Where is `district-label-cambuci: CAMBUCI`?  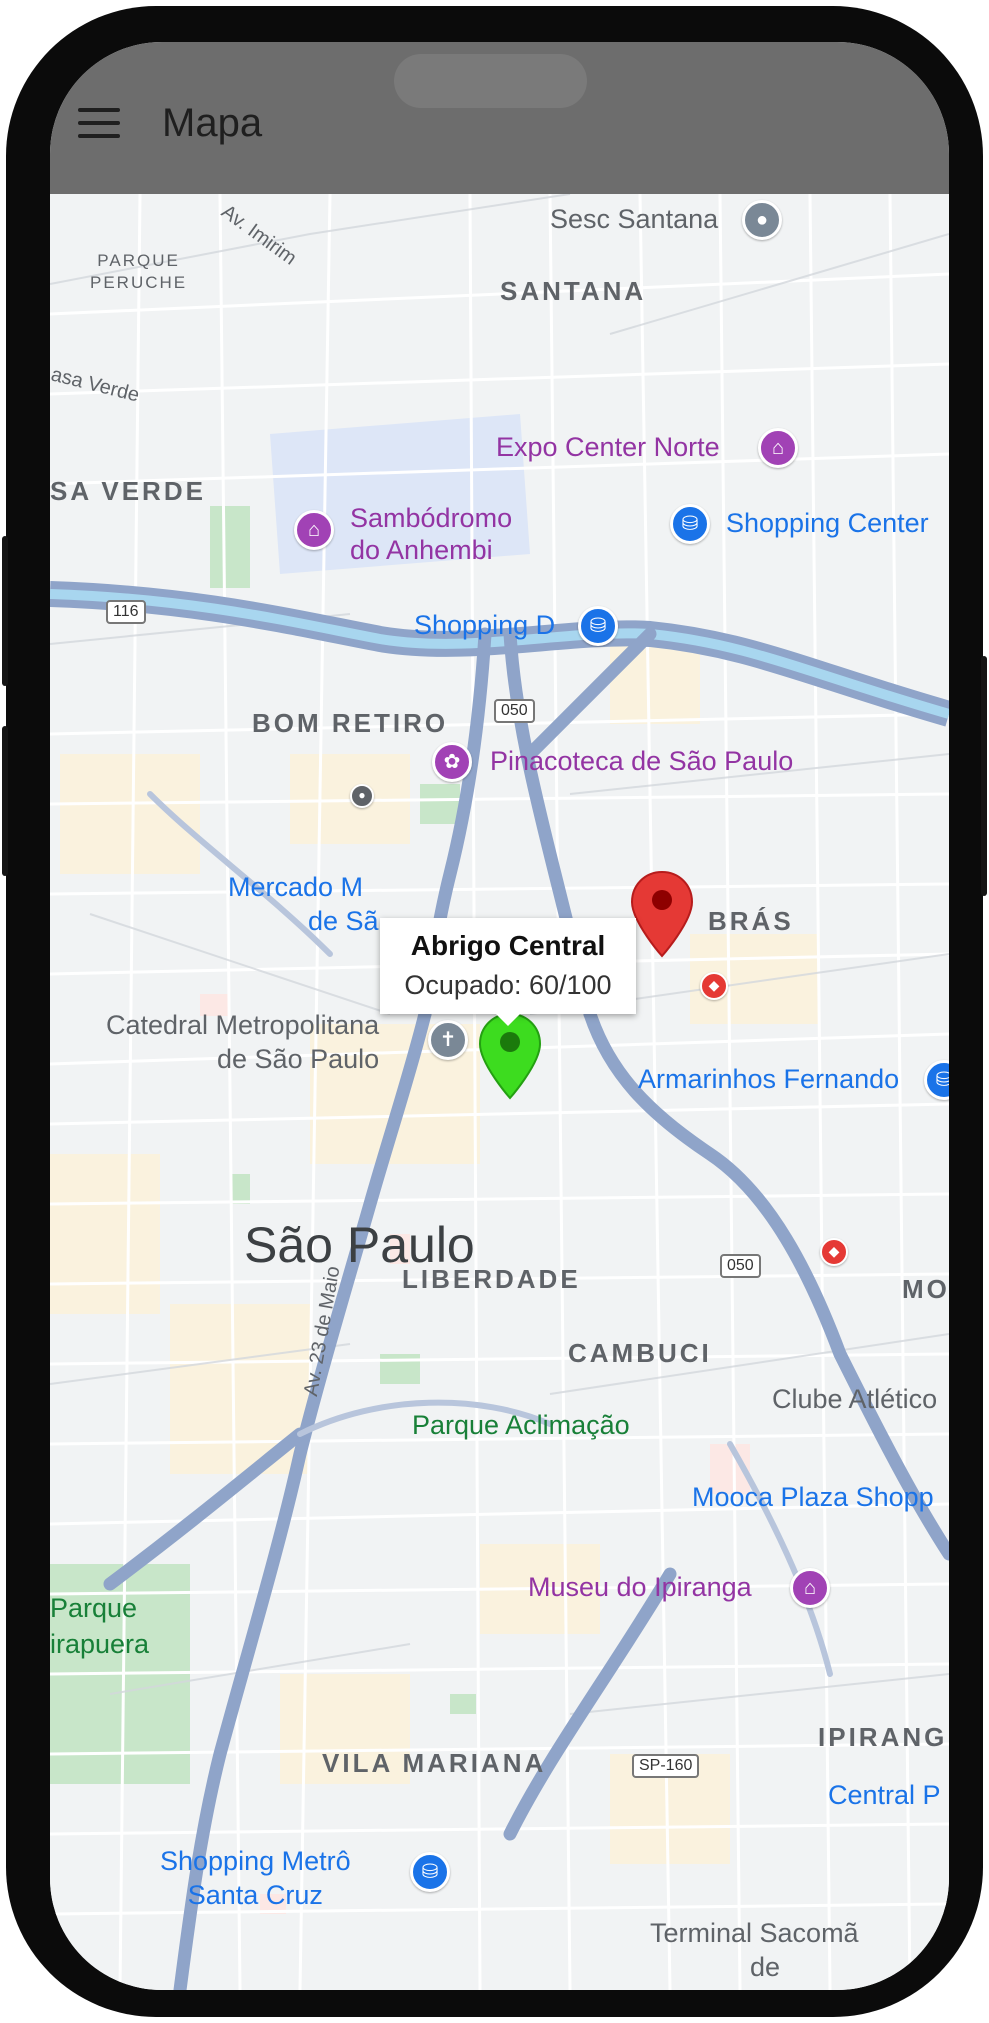
district-label-cambuci: CAMBUCI is located at coordinates (640, 1353).